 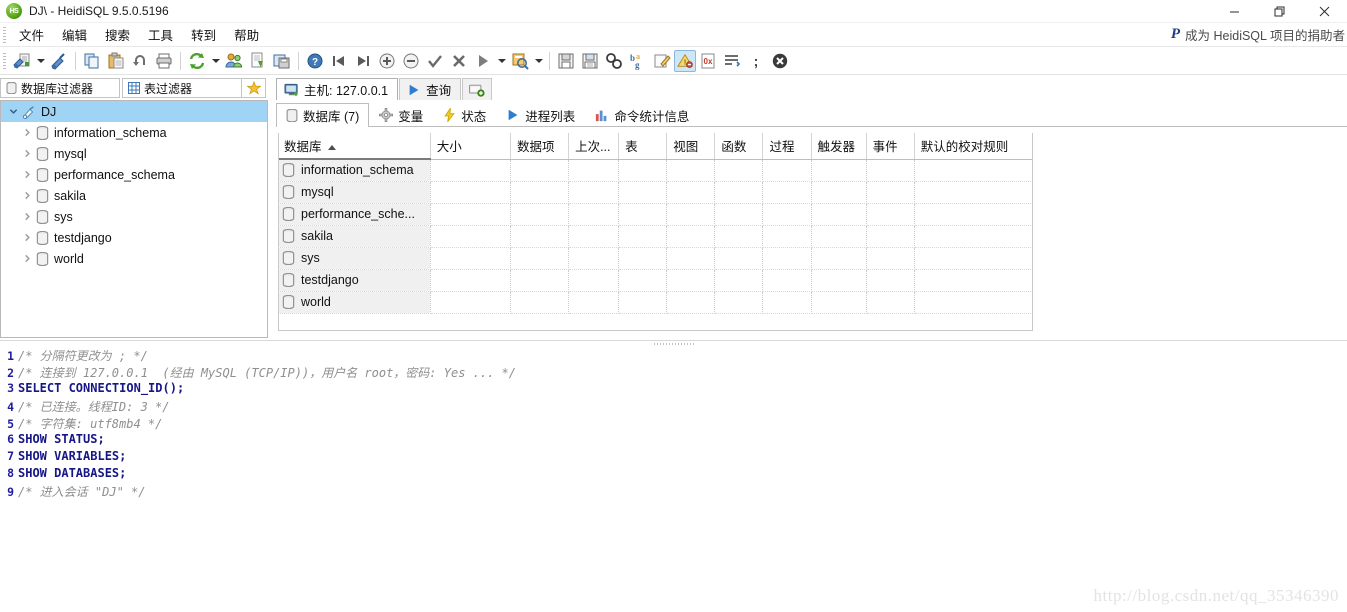 What do you see at coordinates (337, 89) in the screenshot?
I see `tab-host: 主机: 127.0.0.1` at bounding box center [337, 89].